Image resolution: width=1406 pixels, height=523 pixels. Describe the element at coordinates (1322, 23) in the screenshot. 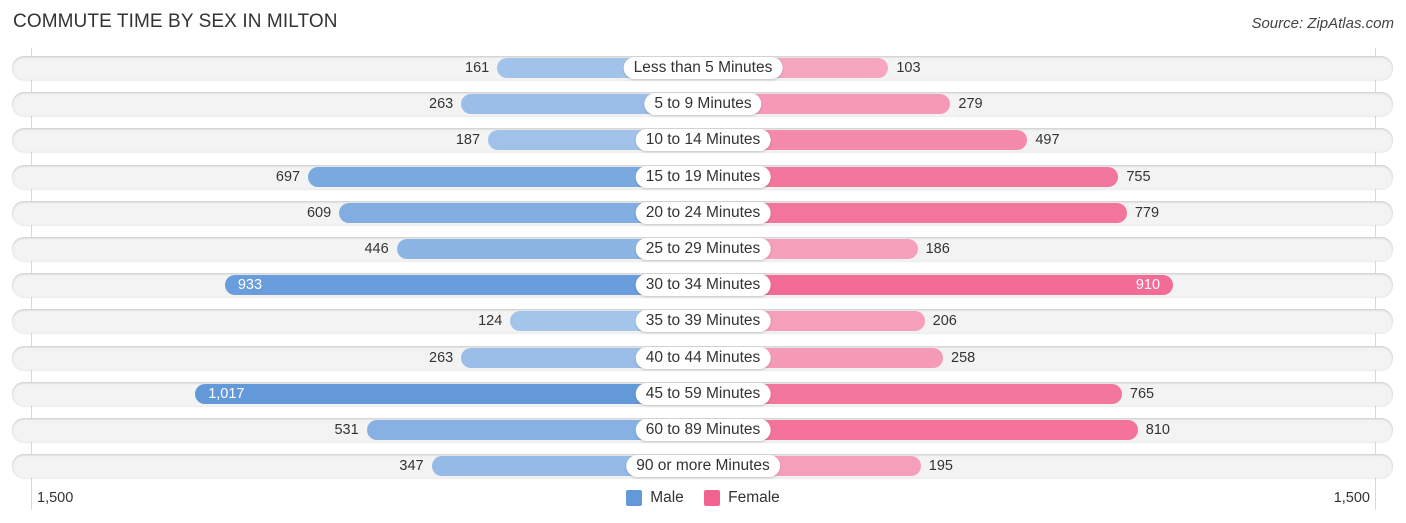

I see `source-label: Source: ZipAtlas.com` at that location.